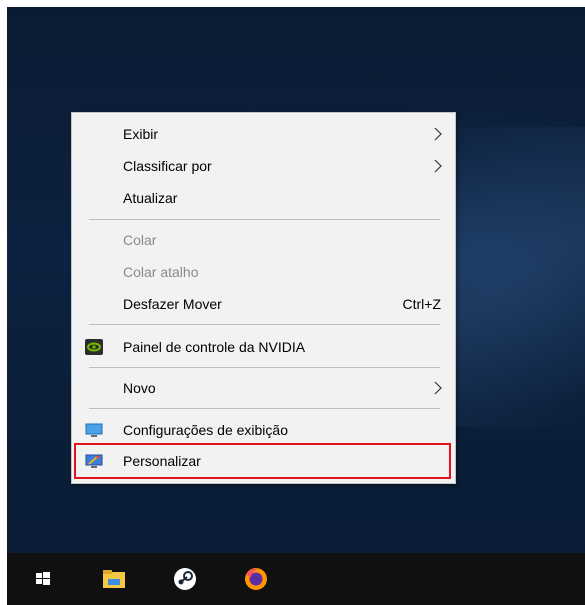 Image resolution: width=585 pixels, height=605 pixels. I want to click on menu-item-painel-nvidia: Painel de controle da NVIDIA, so click(263, 347).